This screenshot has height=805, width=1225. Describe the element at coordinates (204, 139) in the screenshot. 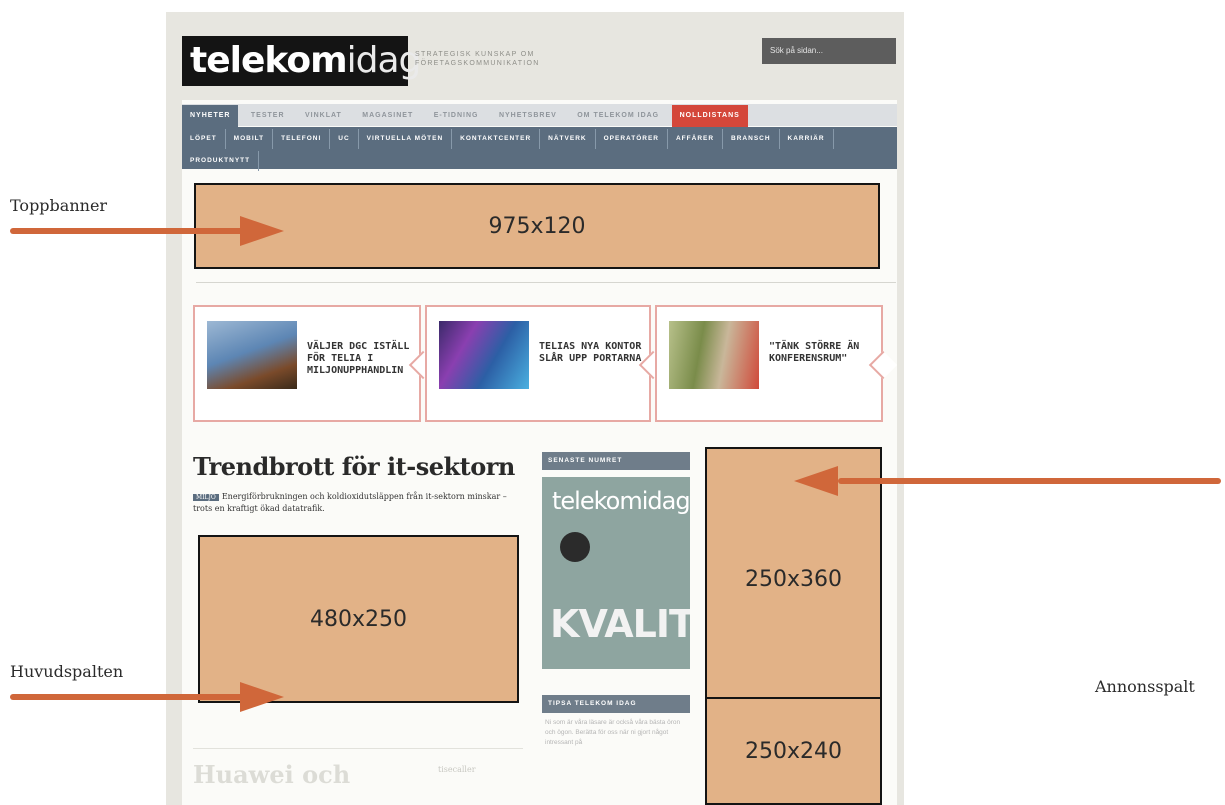

I see `subnav-item: LÖPET` at that location.